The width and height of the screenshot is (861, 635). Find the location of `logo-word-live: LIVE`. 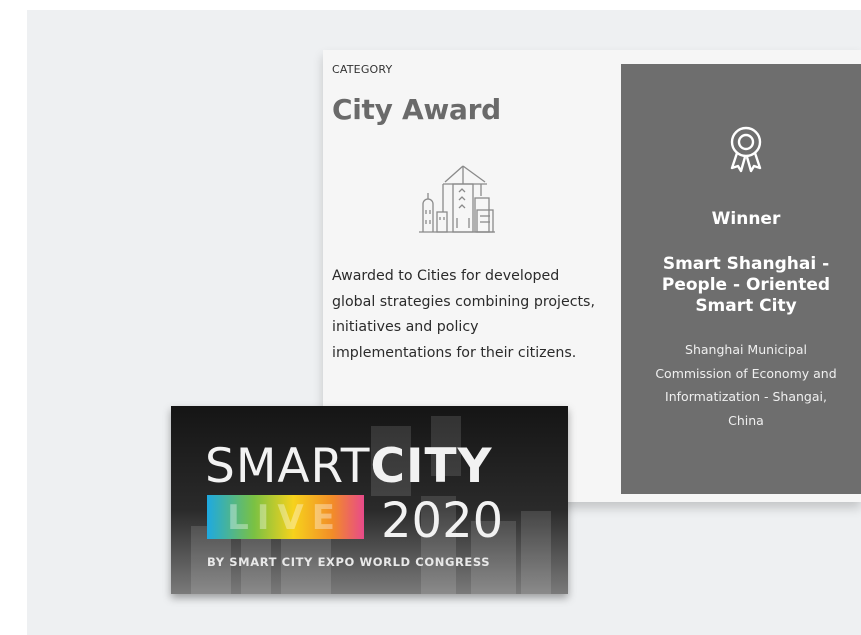

logo-word-live: LIVE is located at coordinates (285, 518).